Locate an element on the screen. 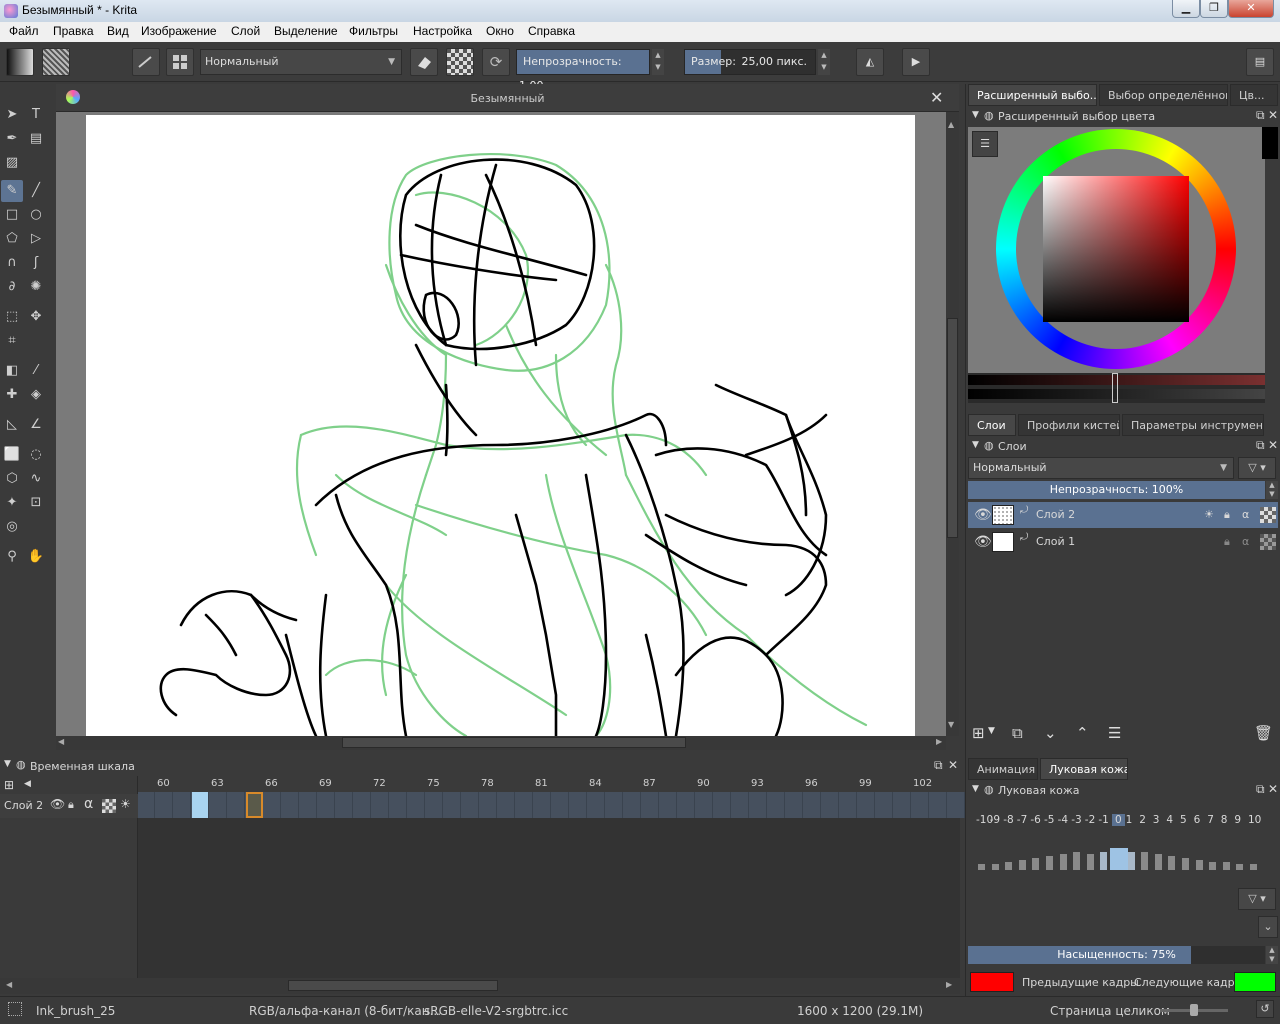  onion-frame-number: 10 is located at coordinates (1254, 820).